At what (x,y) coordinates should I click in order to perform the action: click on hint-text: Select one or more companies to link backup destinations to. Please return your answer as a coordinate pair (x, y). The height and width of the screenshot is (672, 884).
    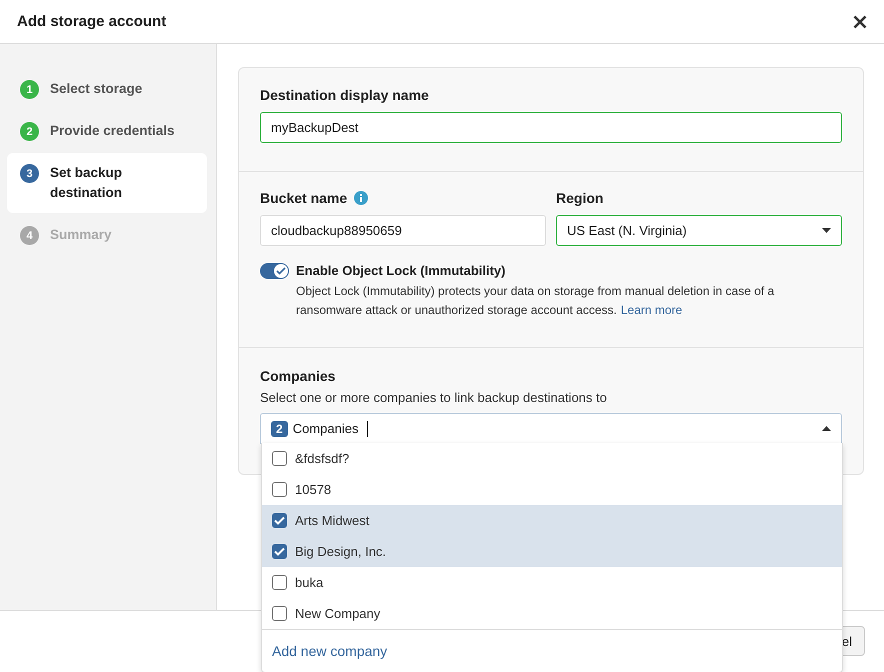
    Looking at the image, I should click on (434, 397).